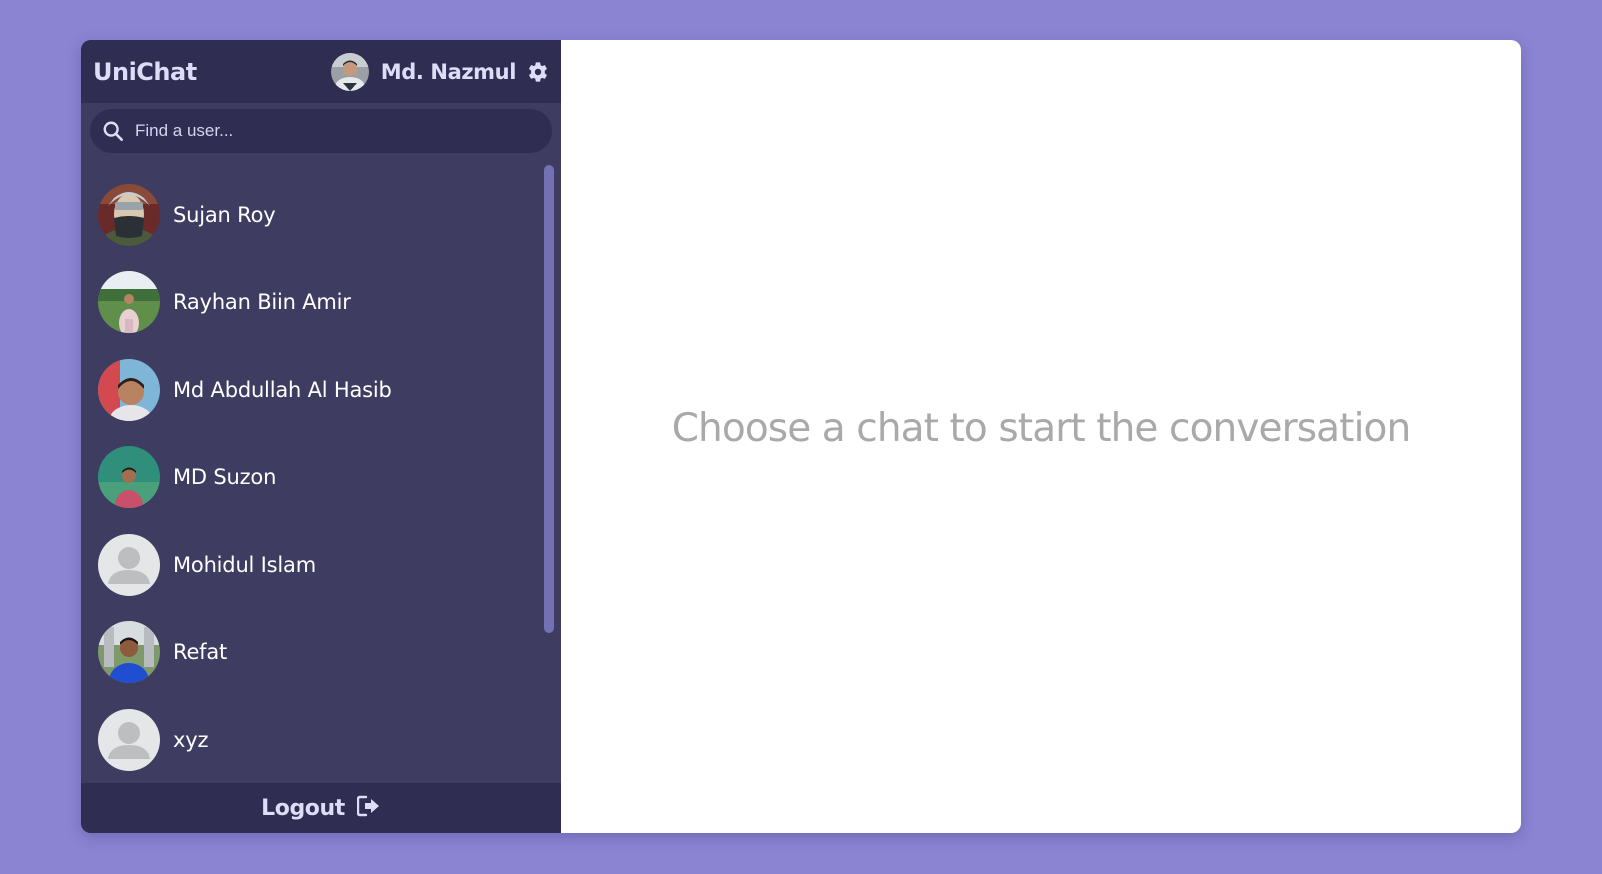  Describe the element at coordinates (200, 652) in the screenshot. I see `user-name: Refat` at that location.